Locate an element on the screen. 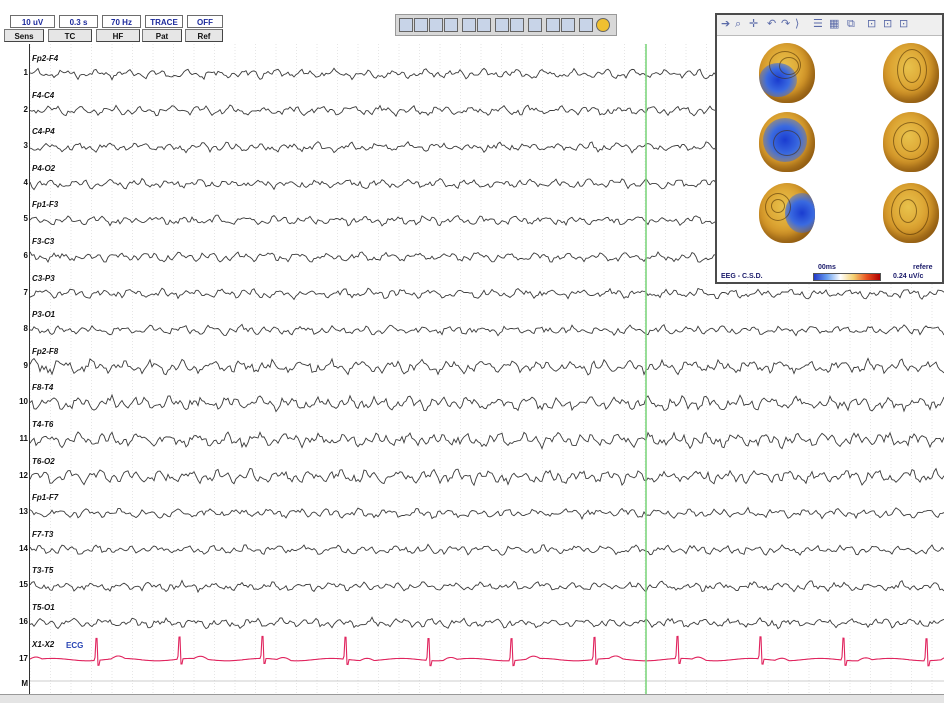 Image resolution: width=944 pixels, height=703 pixels. help-icon is located at coordinates (603, 25).